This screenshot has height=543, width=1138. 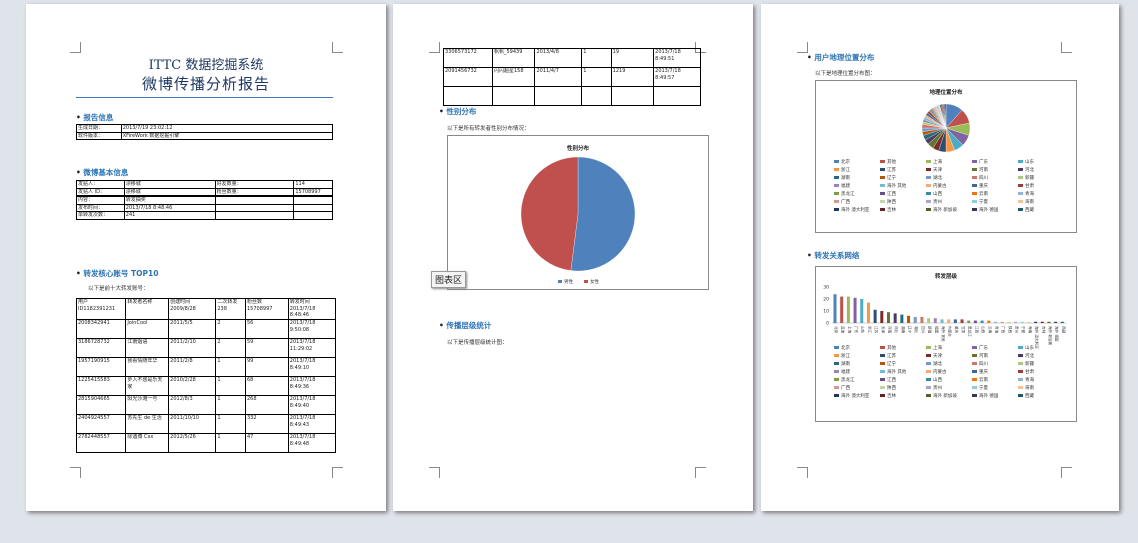 I want to click on legend-item: 辽宁, so click(x=903, y=179).